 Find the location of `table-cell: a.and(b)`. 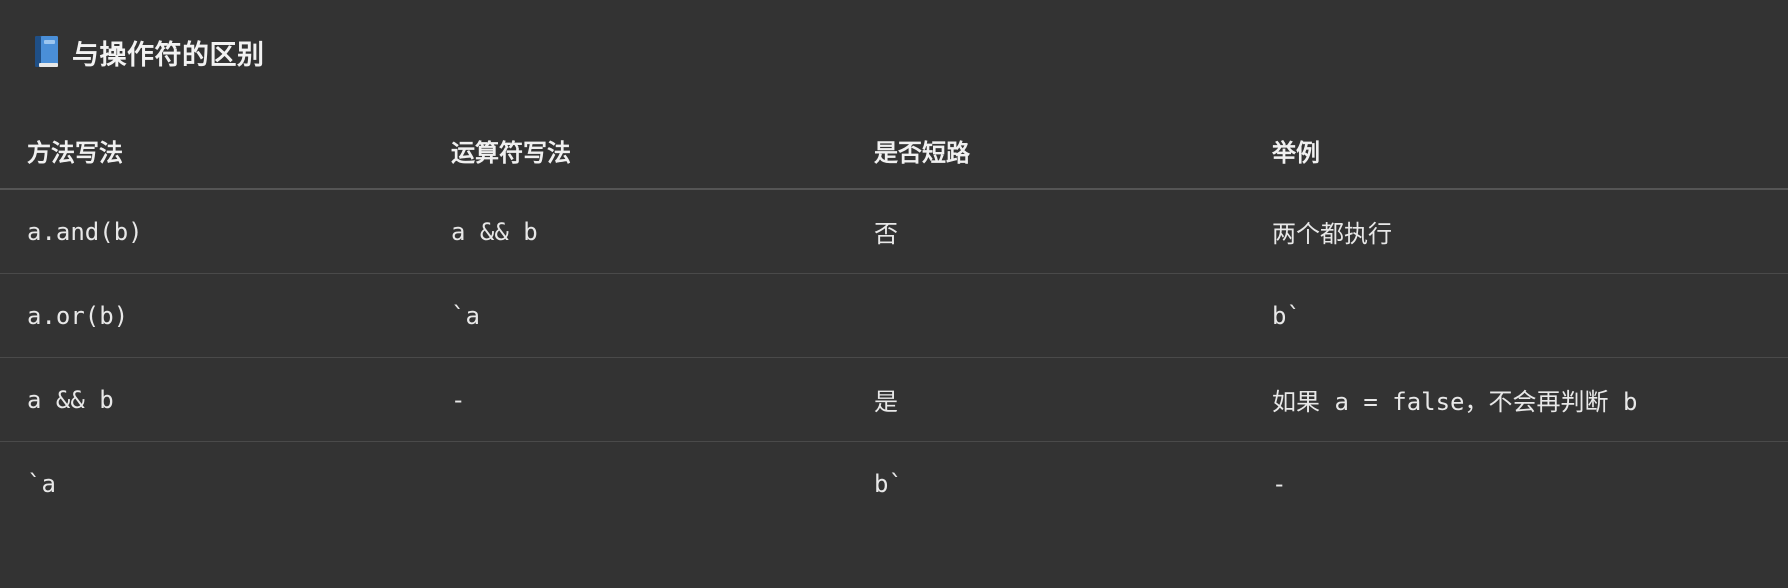

table-cell: a.and(b) is located at coordinates (85, 231).